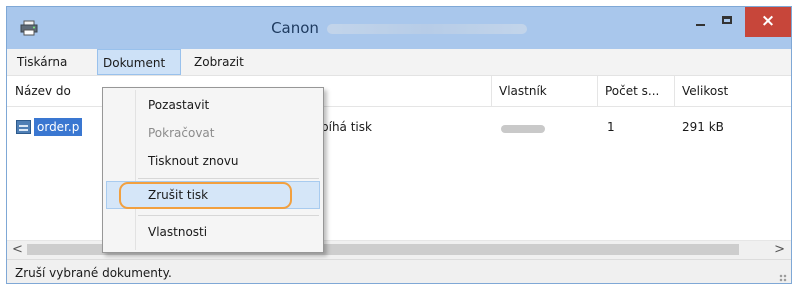  Describe the element at coordinates (43, 91) in the screenshot. I see `column-header-name: Název do` at that location.